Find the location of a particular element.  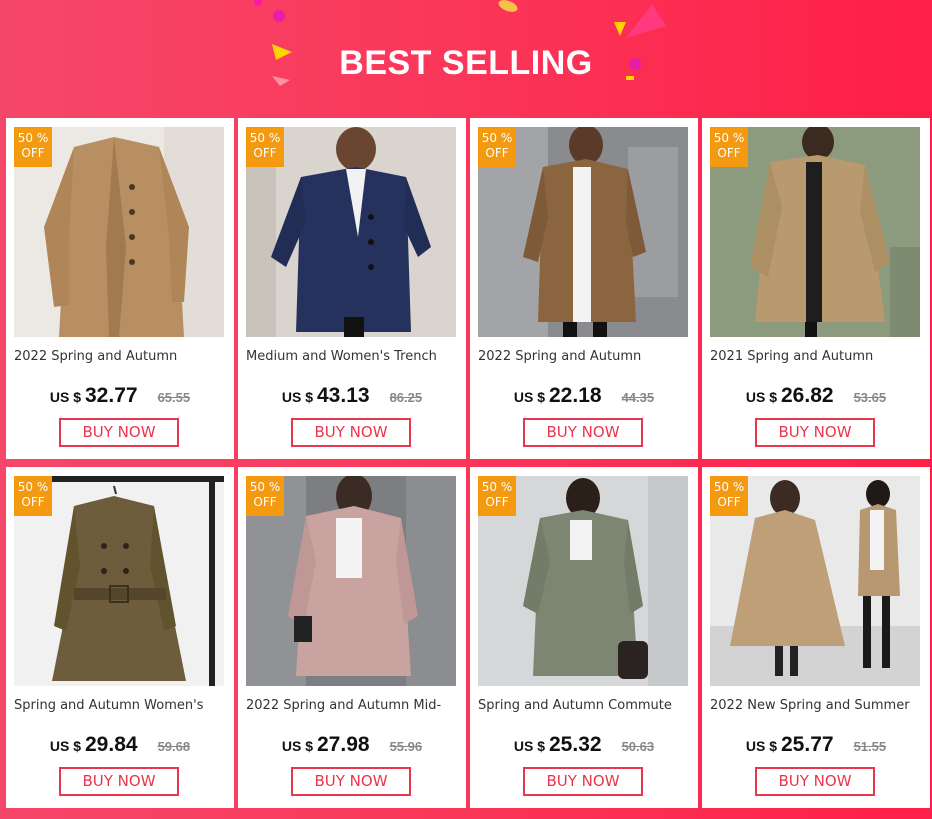

price-row: US $25.32 50.63 is located at coordinates (584, 745).